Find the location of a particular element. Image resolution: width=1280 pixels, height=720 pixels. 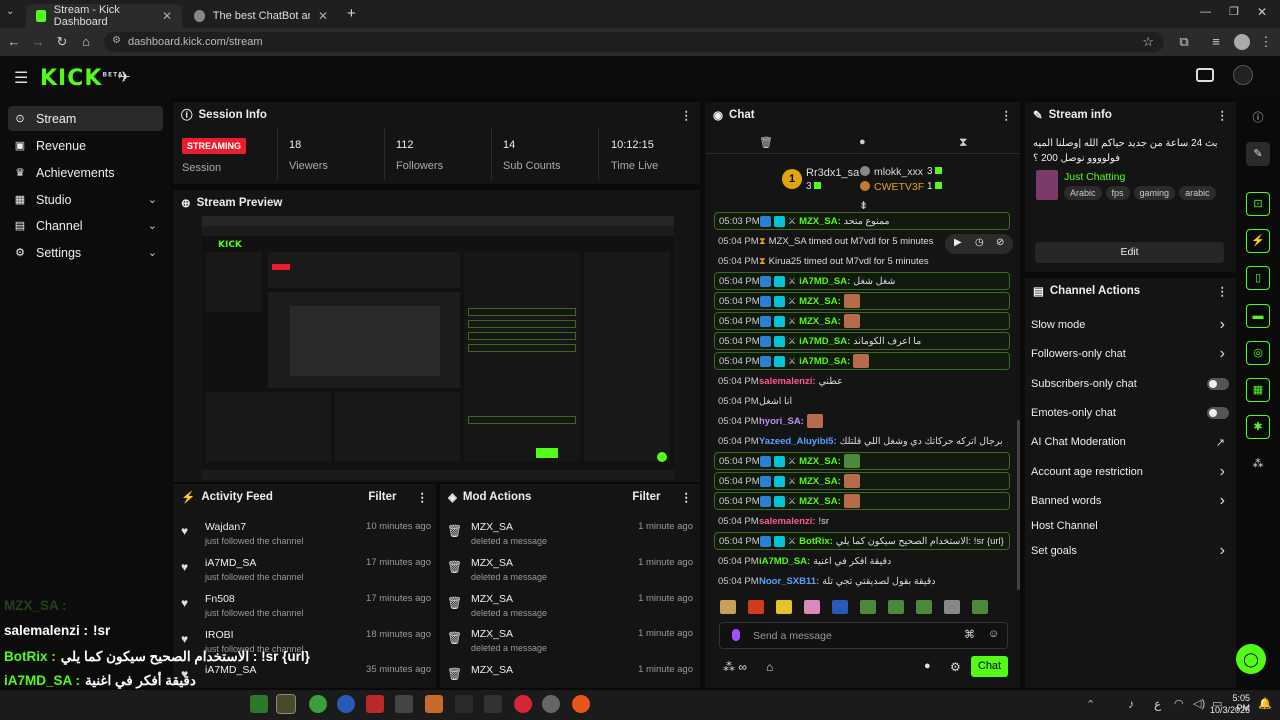

tag: Arabic is located at coordinates (1083, 193).